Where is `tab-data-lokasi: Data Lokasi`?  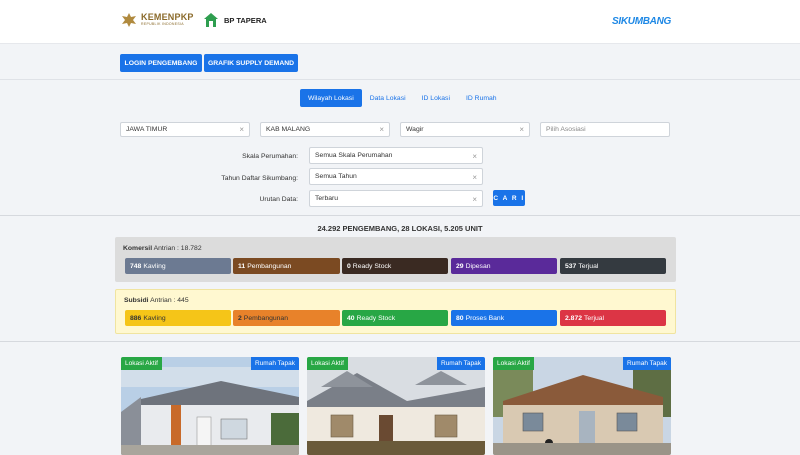
tab-data-lokasi: Data Lokasi is located at coordinates (388, 98).